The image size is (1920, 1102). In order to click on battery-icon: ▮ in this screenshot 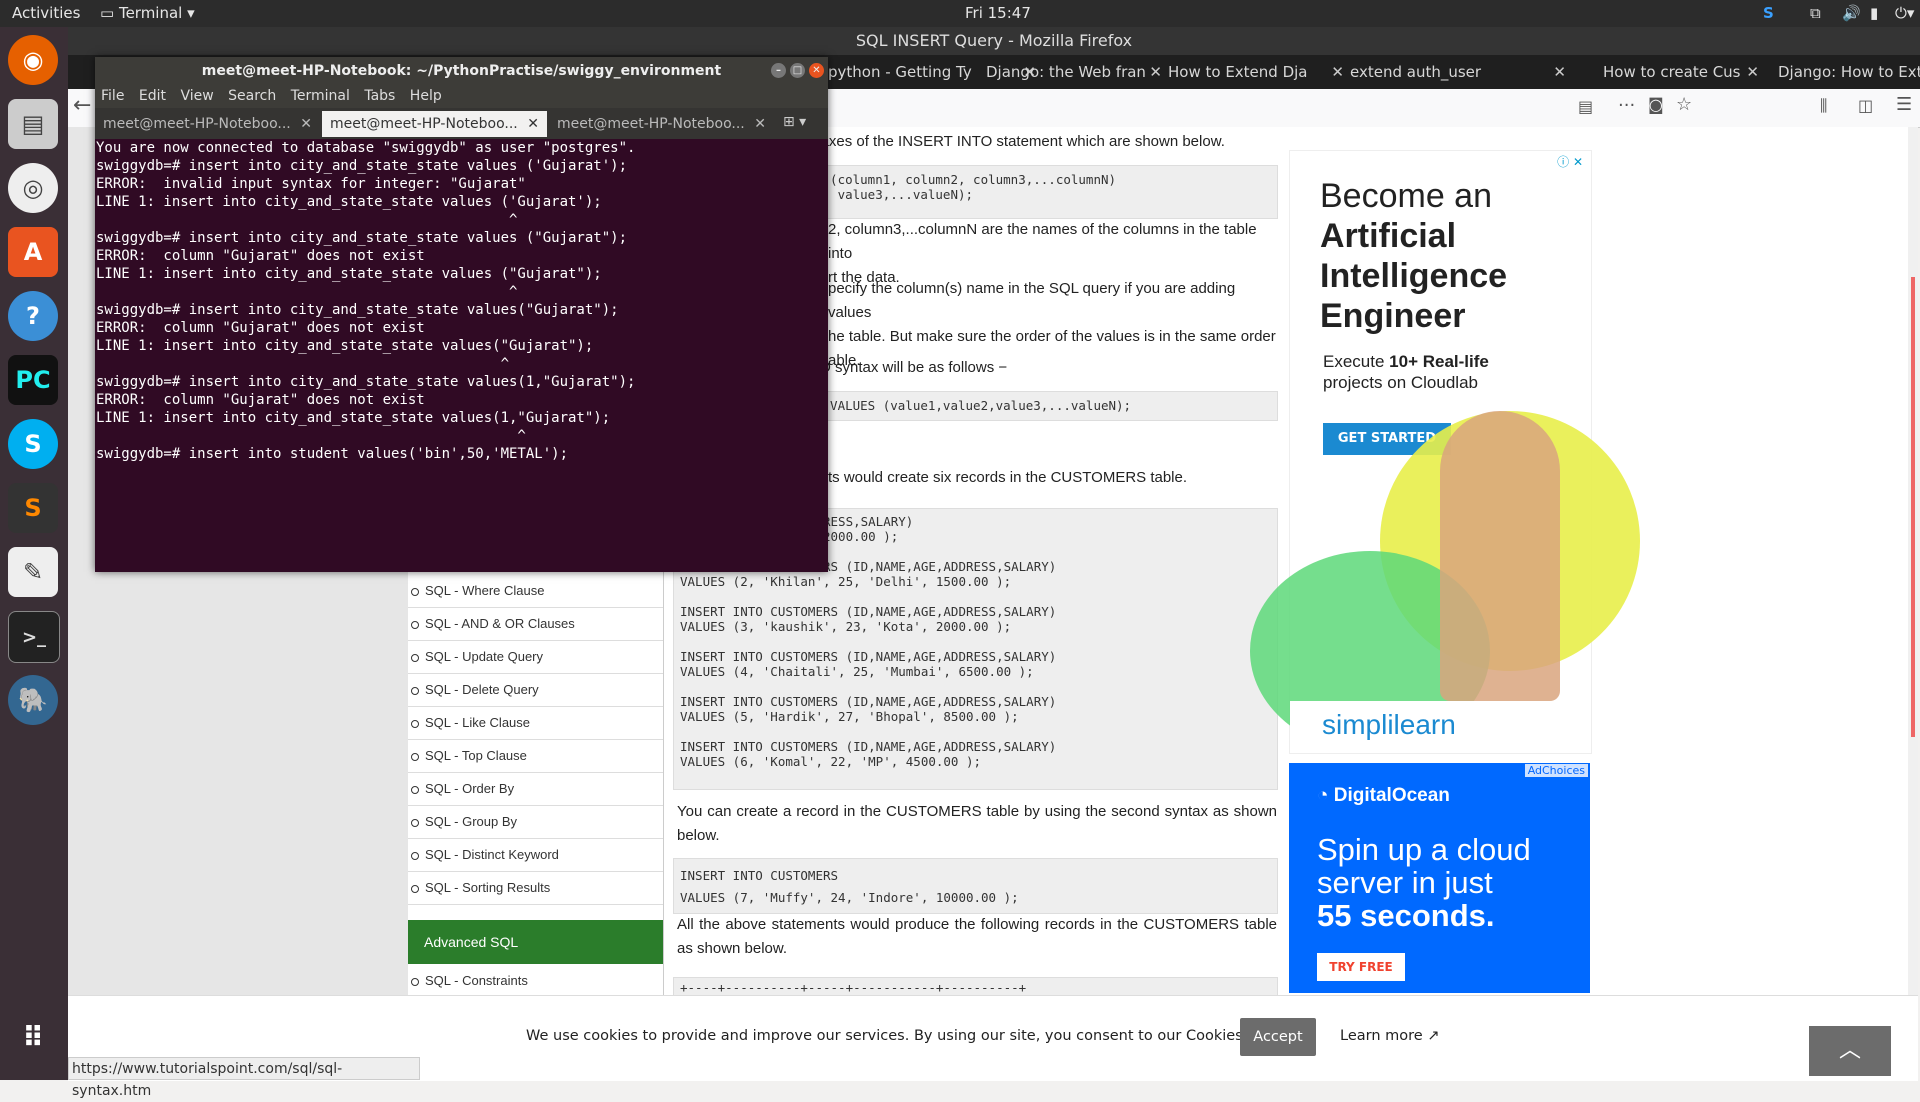, I will do `click(1874, 13)`.